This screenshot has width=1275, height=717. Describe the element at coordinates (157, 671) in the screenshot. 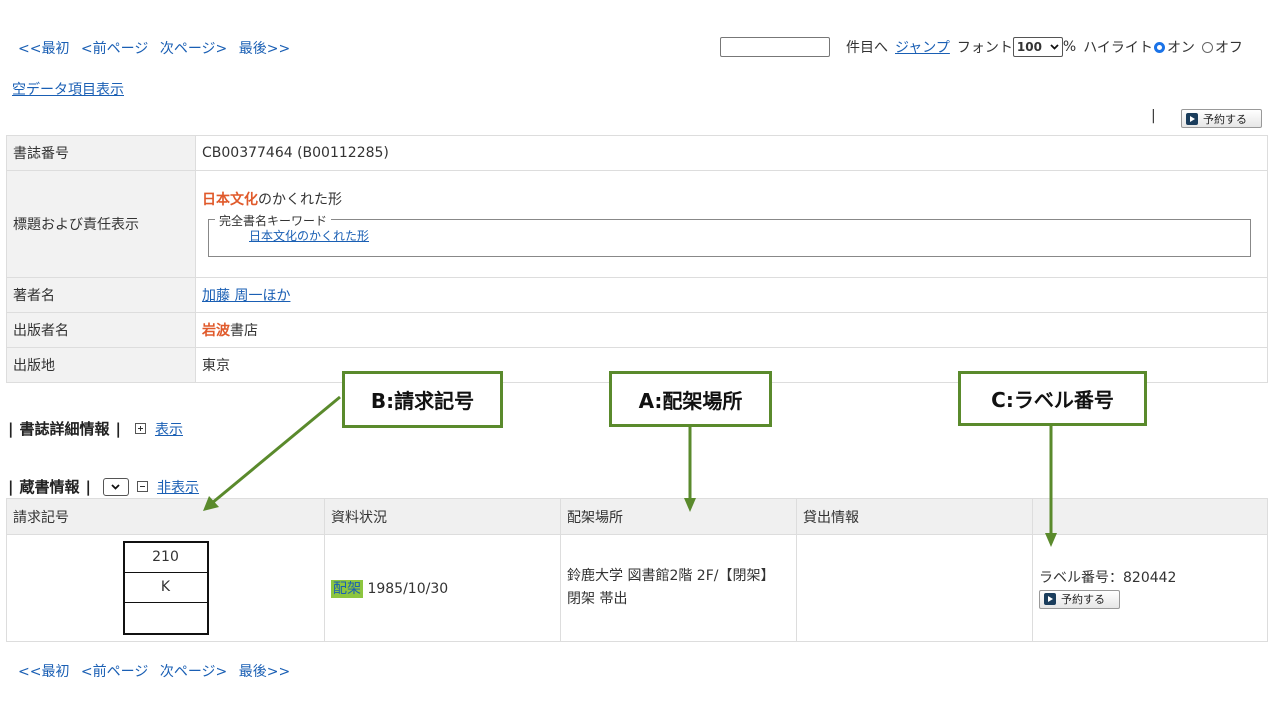

I see `pager-bottom: <<最初 <前ページ 次ページ> 最後>>` at that location.